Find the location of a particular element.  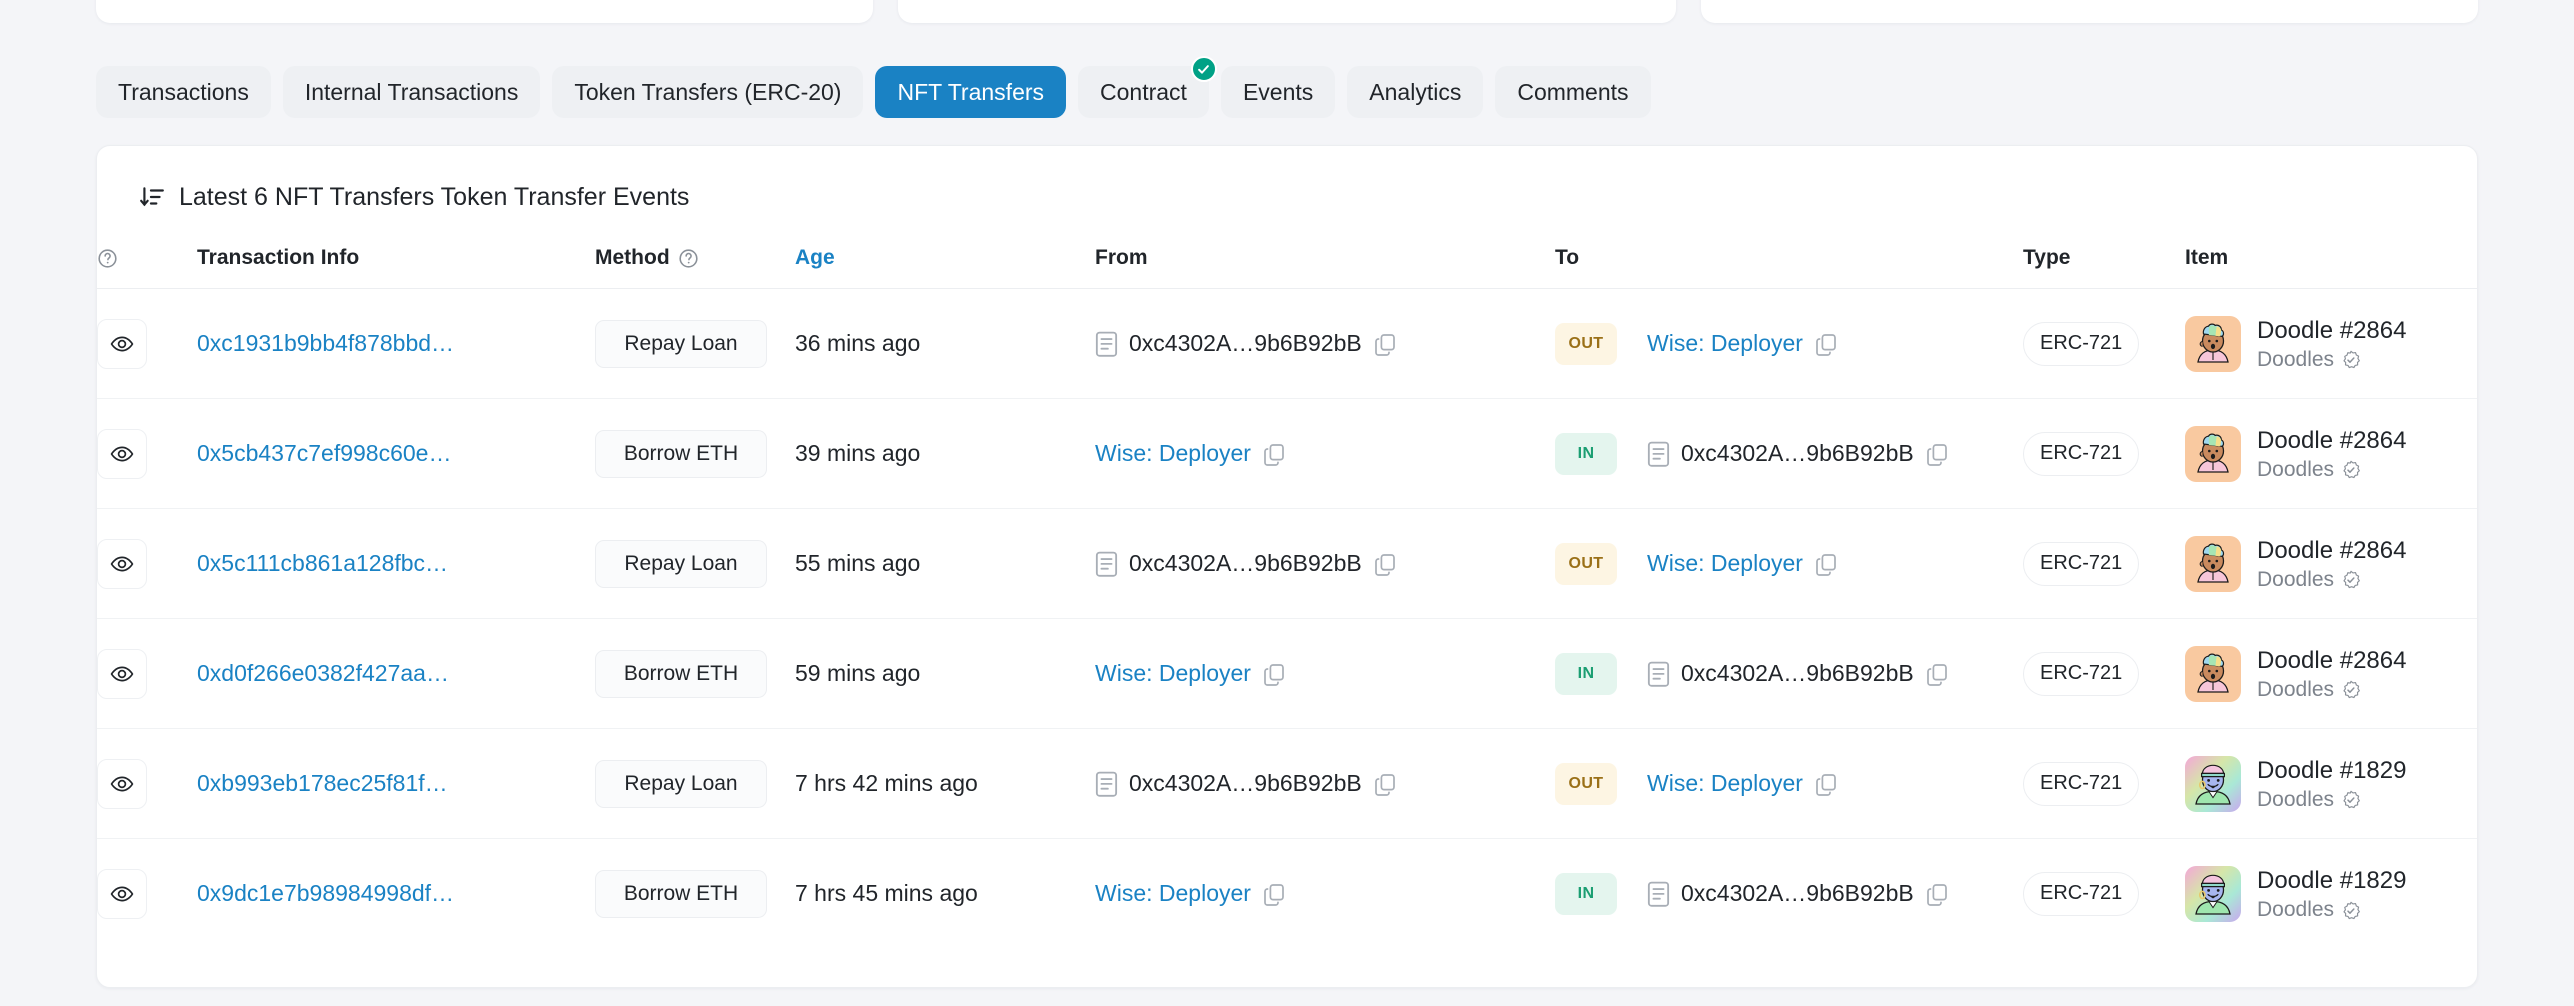

direction-badge: IN is located at coordinates (1586, 673).